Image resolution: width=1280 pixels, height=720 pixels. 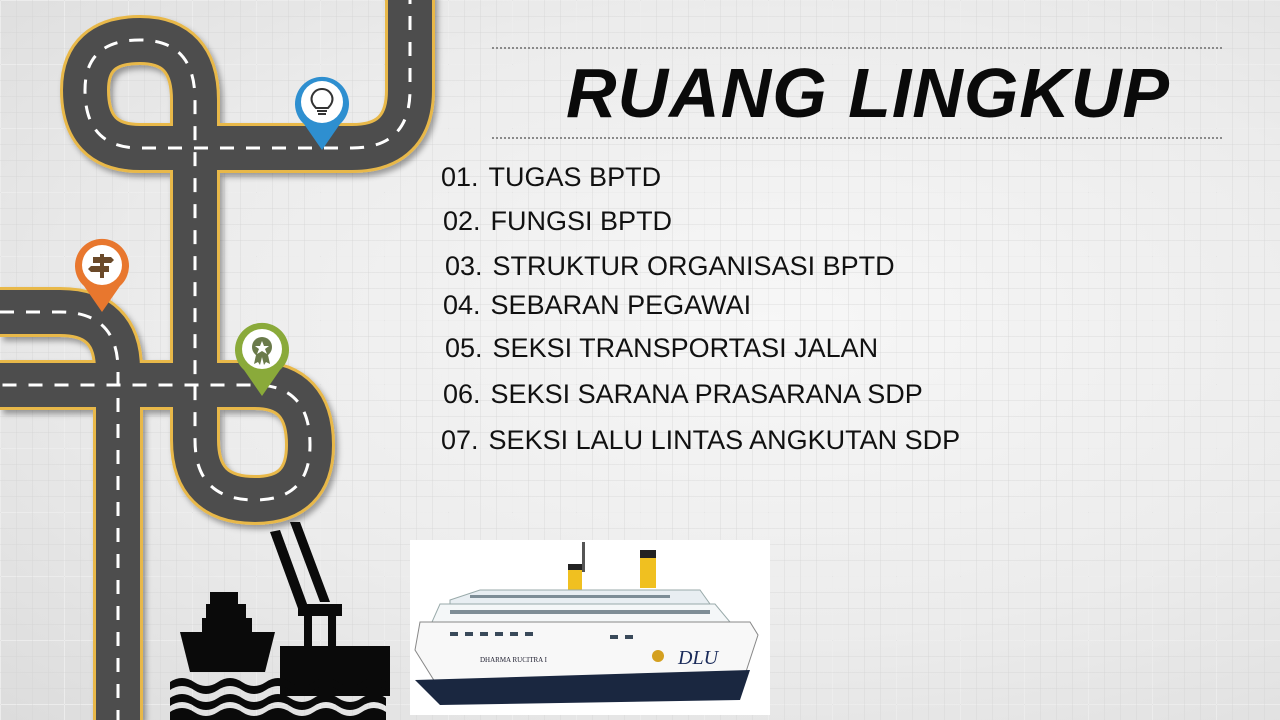 I want to click on list-item-number: 02., so click(x=462, y=221).